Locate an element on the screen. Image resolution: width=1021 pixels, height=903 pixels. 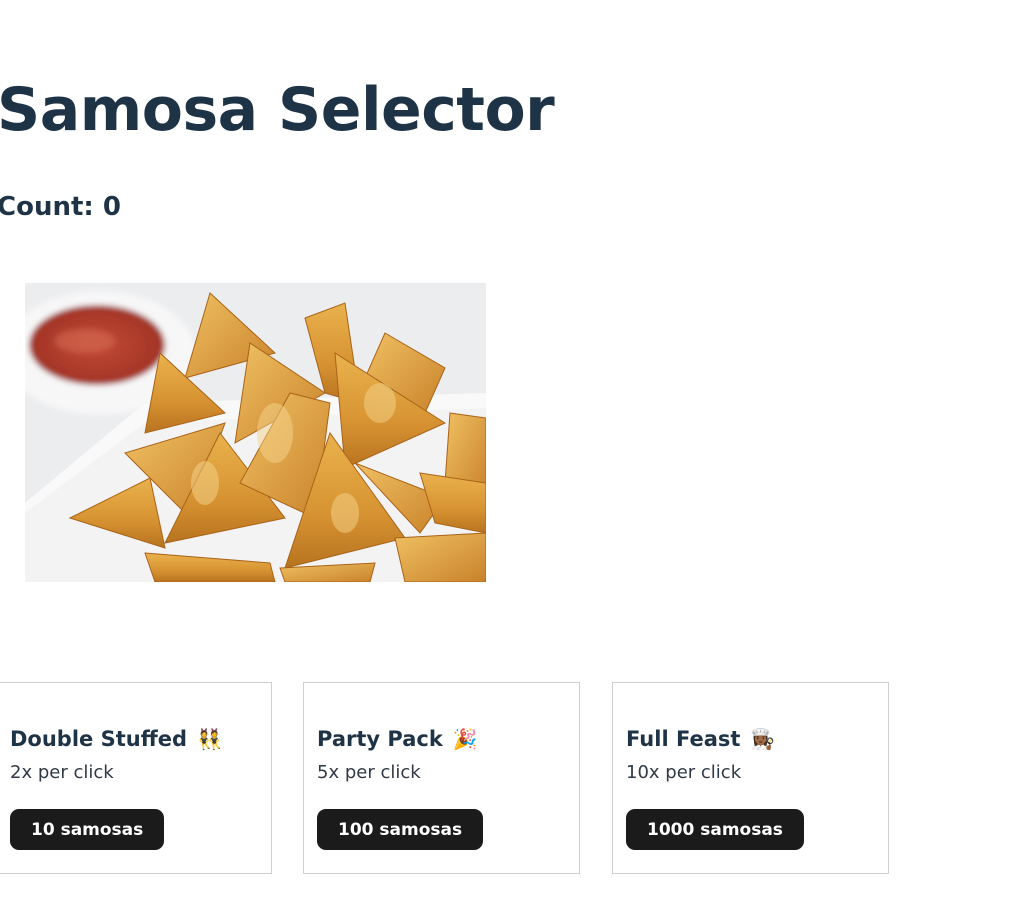
dancing-people-icon: 👯 is located at coordinates (209, 739).